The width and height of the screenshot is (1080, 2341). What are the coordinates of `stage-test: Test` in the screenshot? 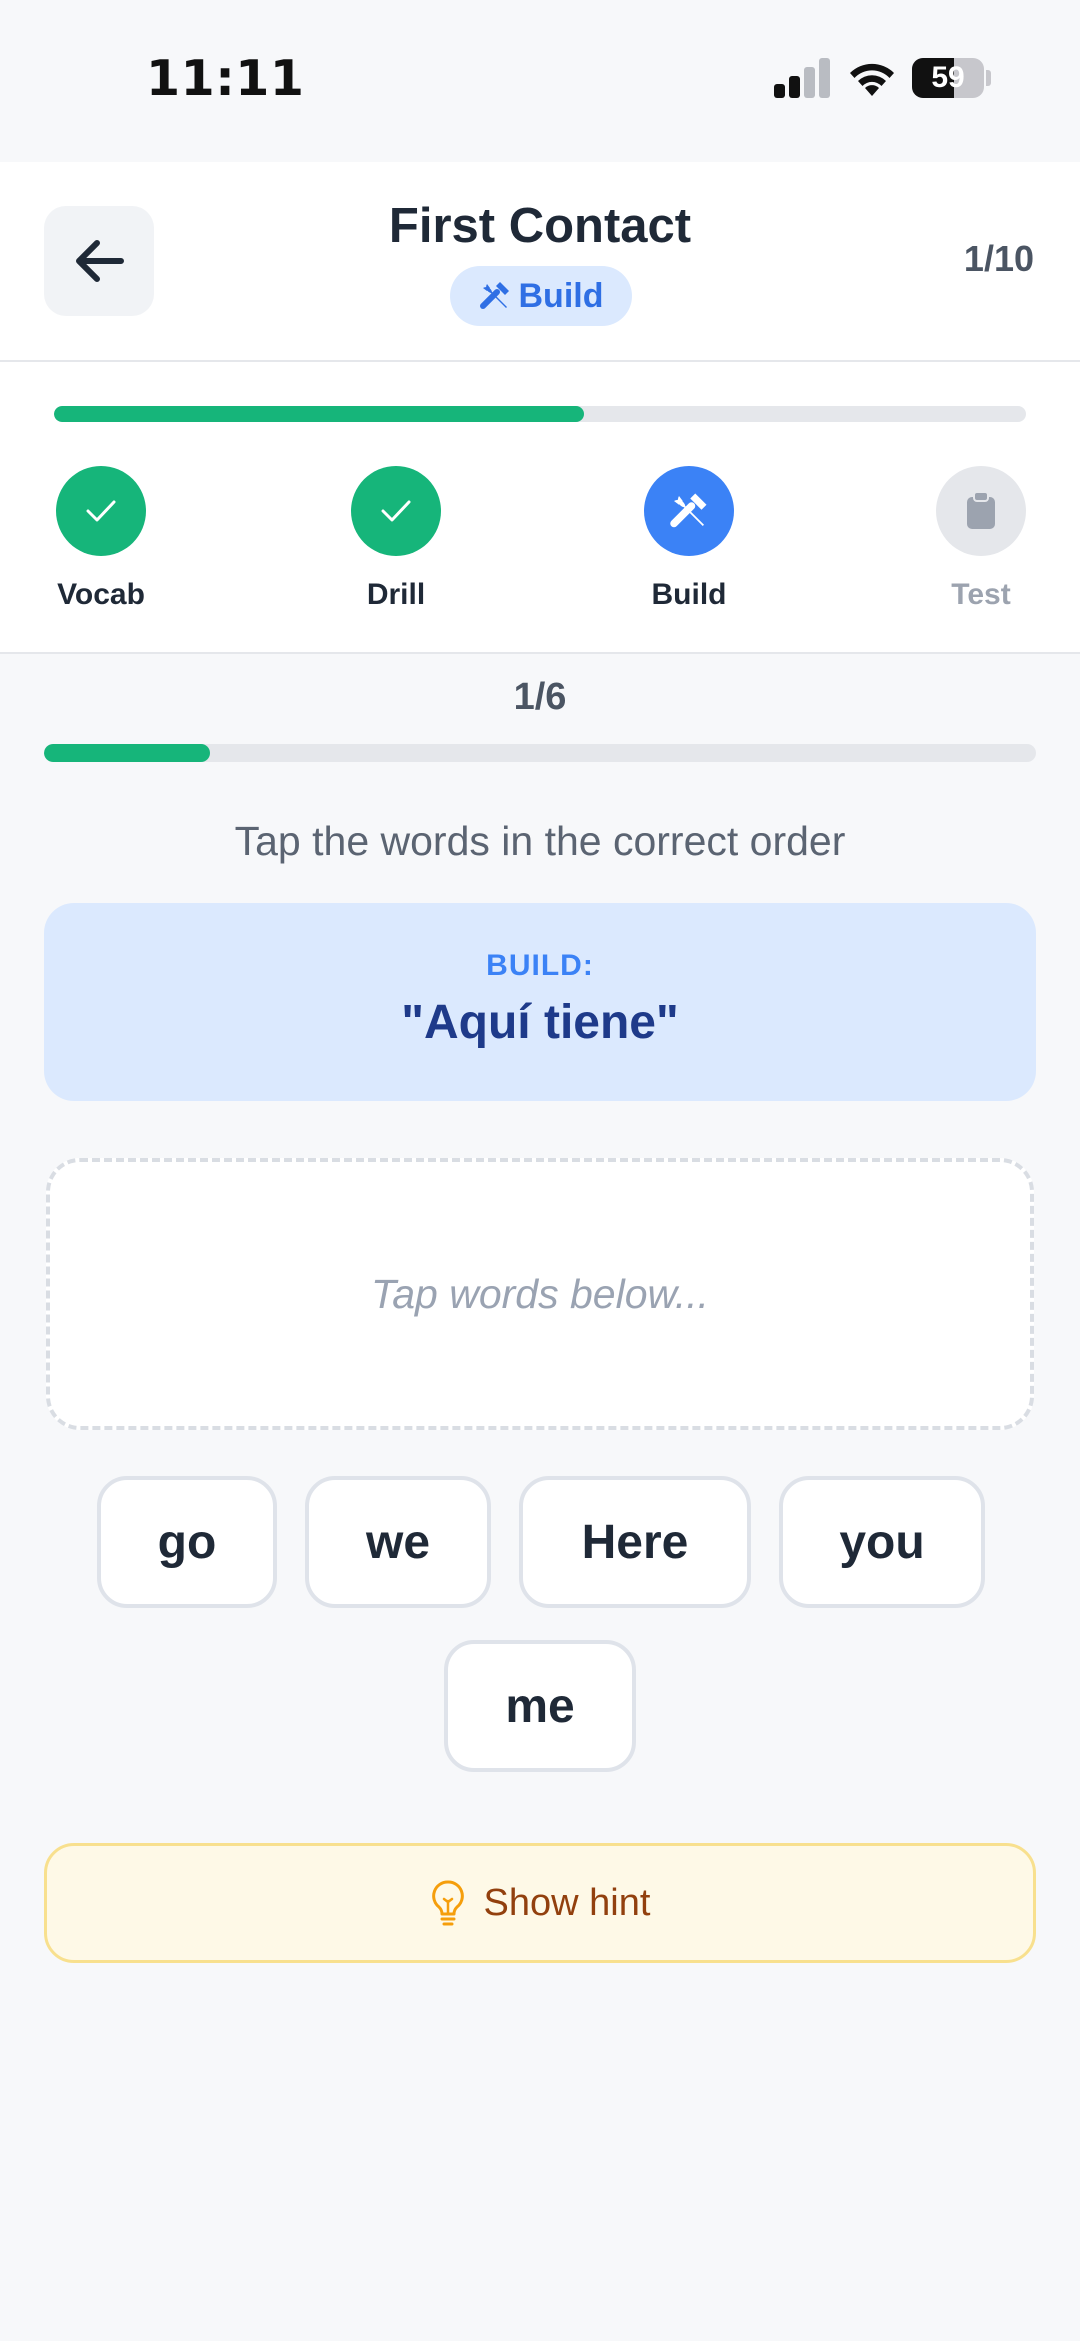 It's located at (981, 539).